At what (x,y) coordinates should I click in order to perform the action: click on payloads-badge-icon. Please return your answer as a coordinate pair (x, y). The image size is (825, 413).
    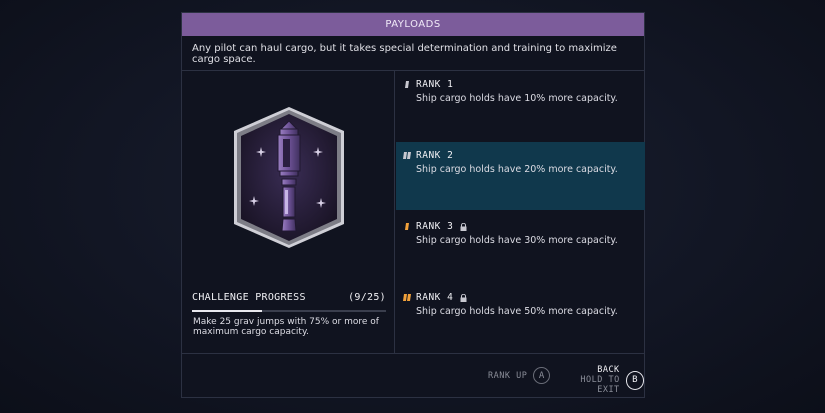
    Looking at the image, I should click on (289, 177).